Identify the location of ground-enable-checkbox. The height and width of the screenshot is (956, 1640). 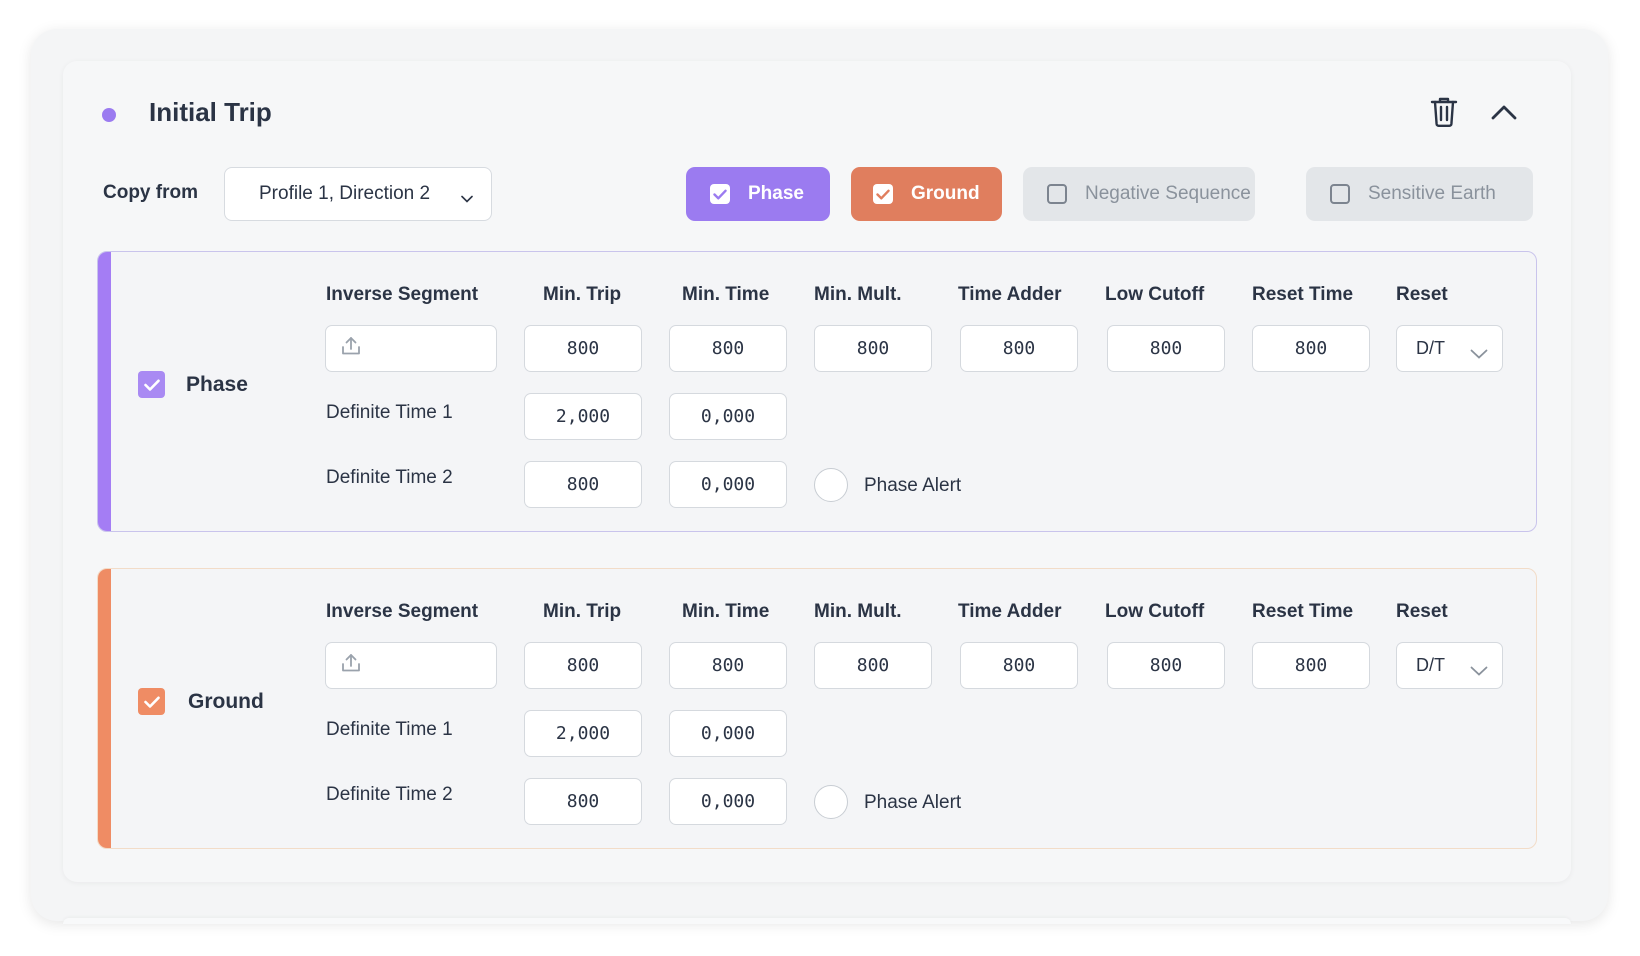
(151, 701).